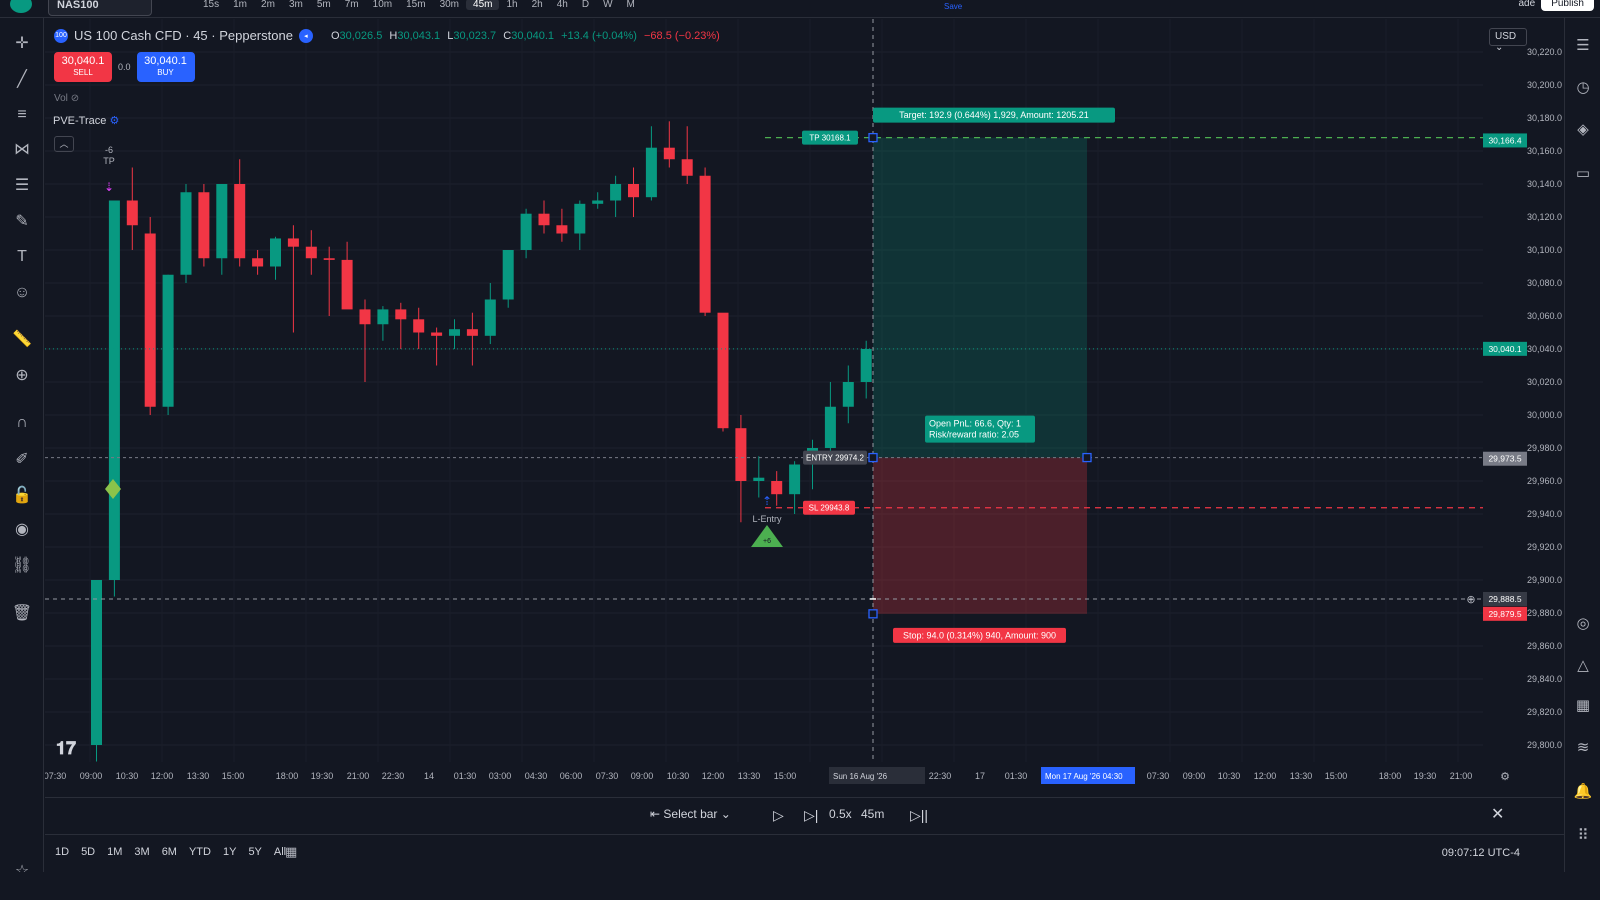 The image size is (1600, 900). I want to click on settings-icon: ⚙, so click(114, 121).